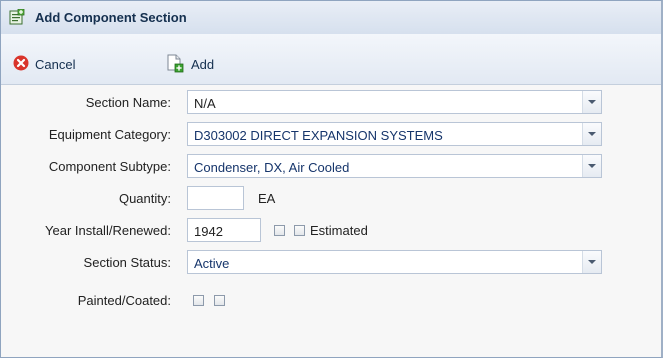 The image size is (671, 360). Describe the element at coordinates (339, 230) in the screenshot. I see `estimated-label: Estimated` at that location.